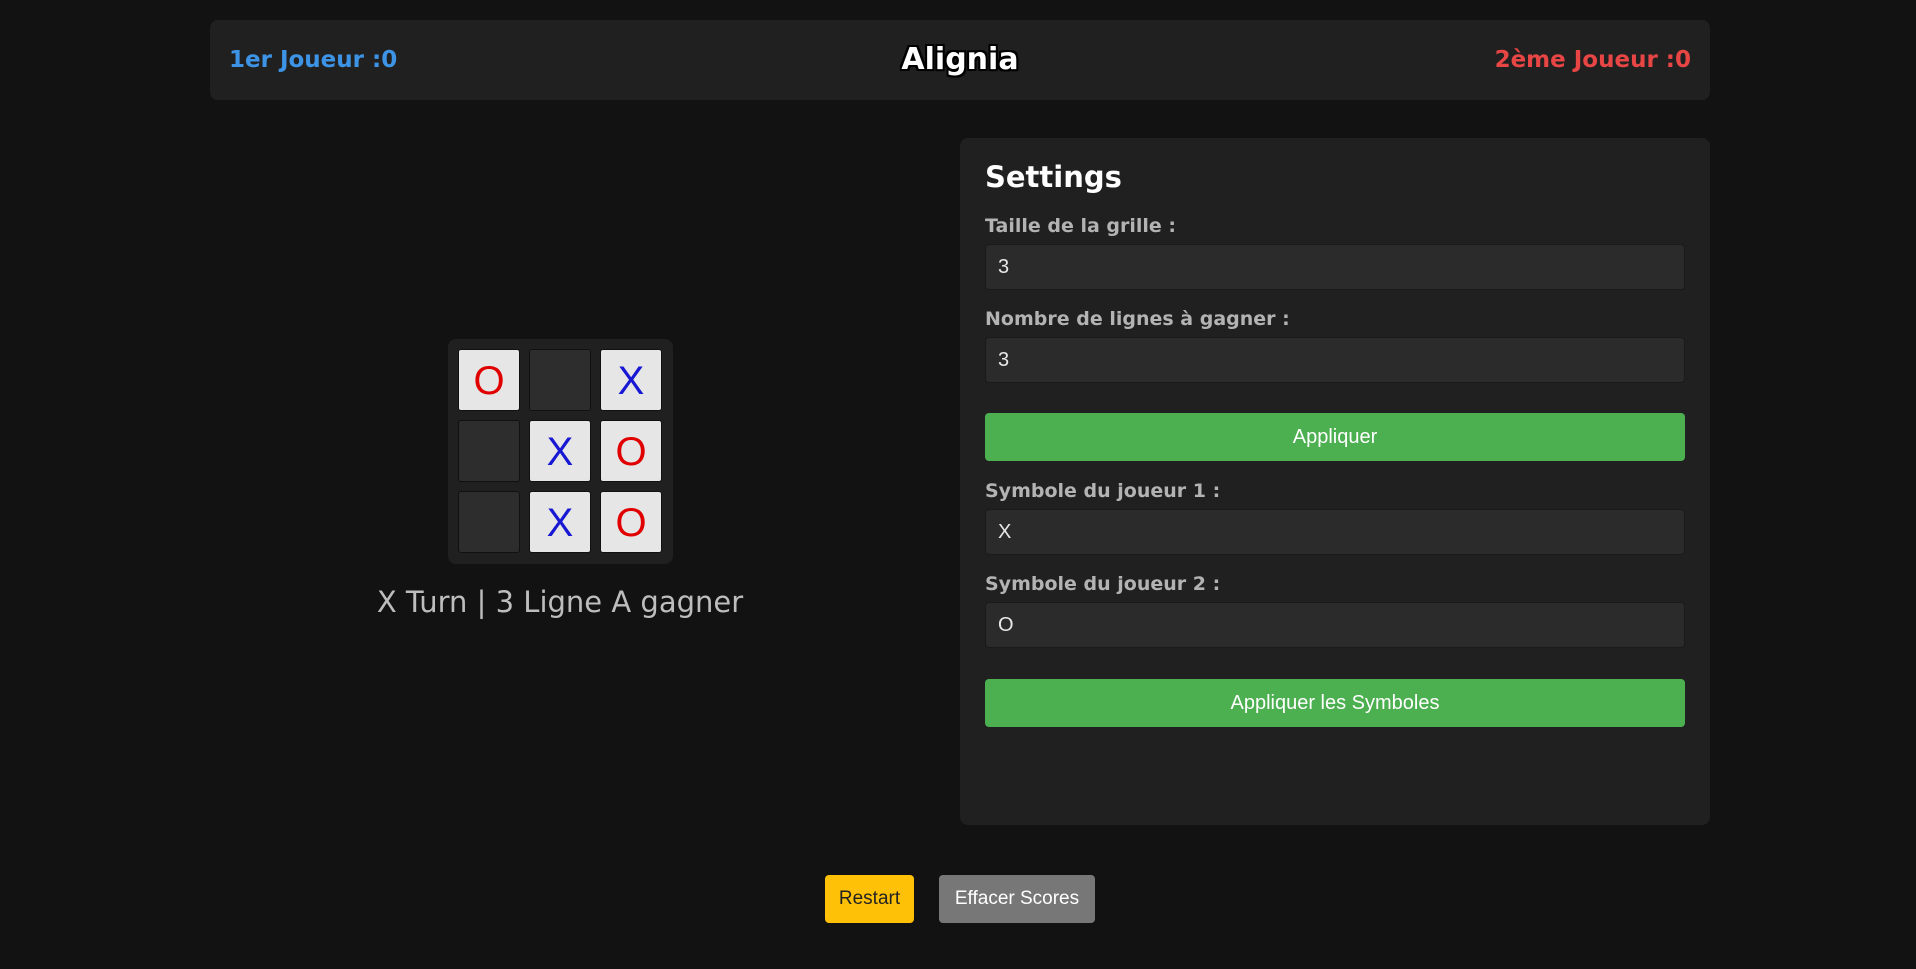  I want to click on player2-symbol-input, so click(1335, 625).